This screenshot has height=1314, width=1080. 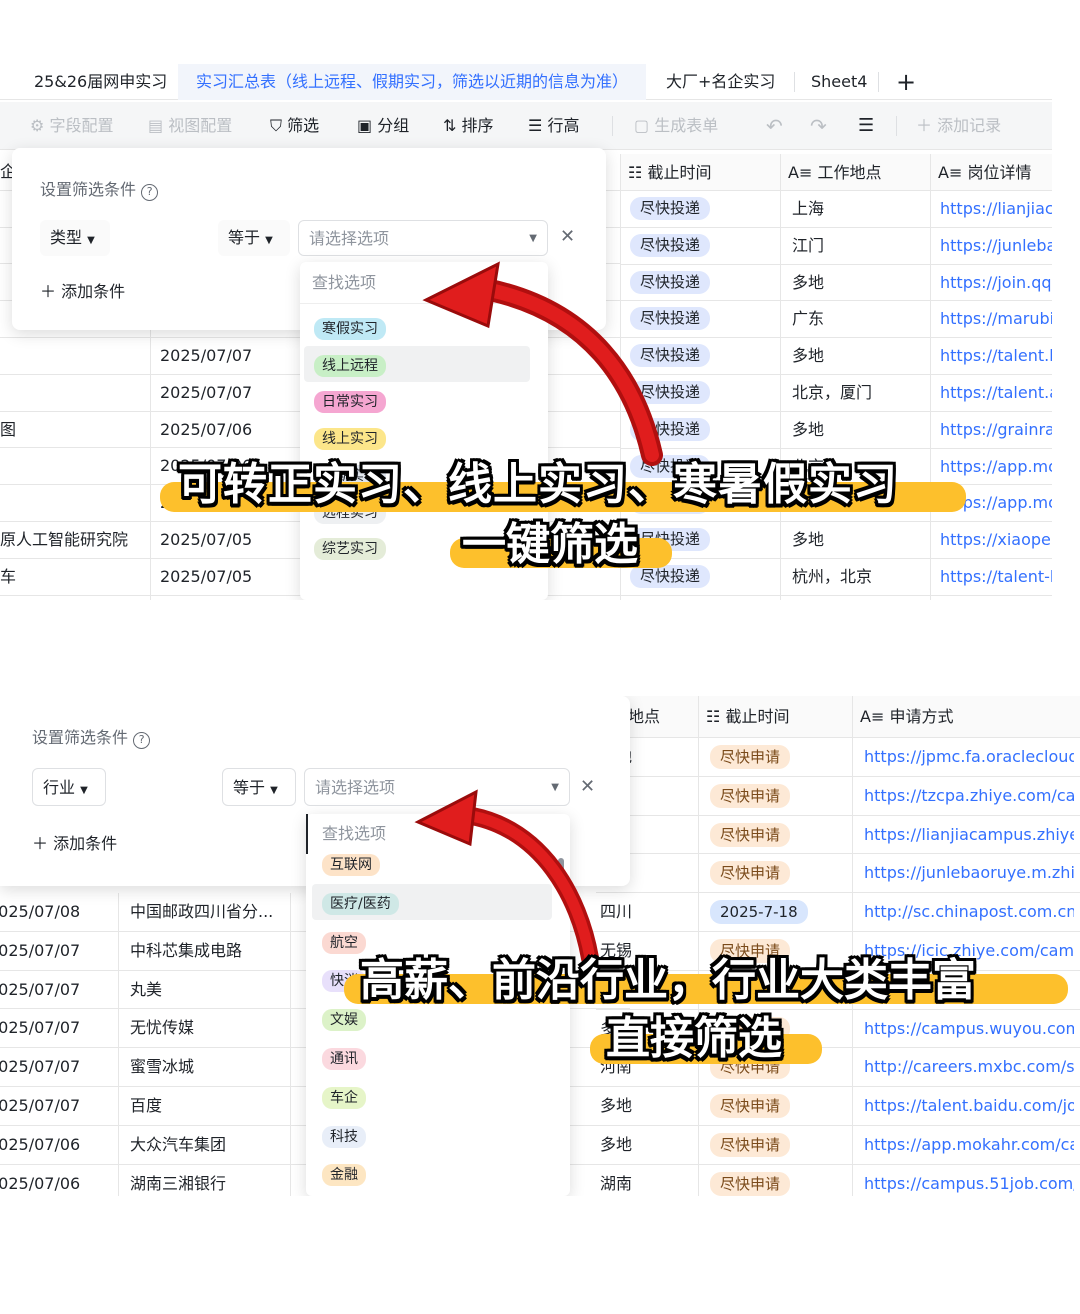 What do you see at coordinates (838, 796) in the screenshot?
I see `table-row: 尽快申请 https://tzcpa.zhiye.com/campus` at bounding box center [838, 796].